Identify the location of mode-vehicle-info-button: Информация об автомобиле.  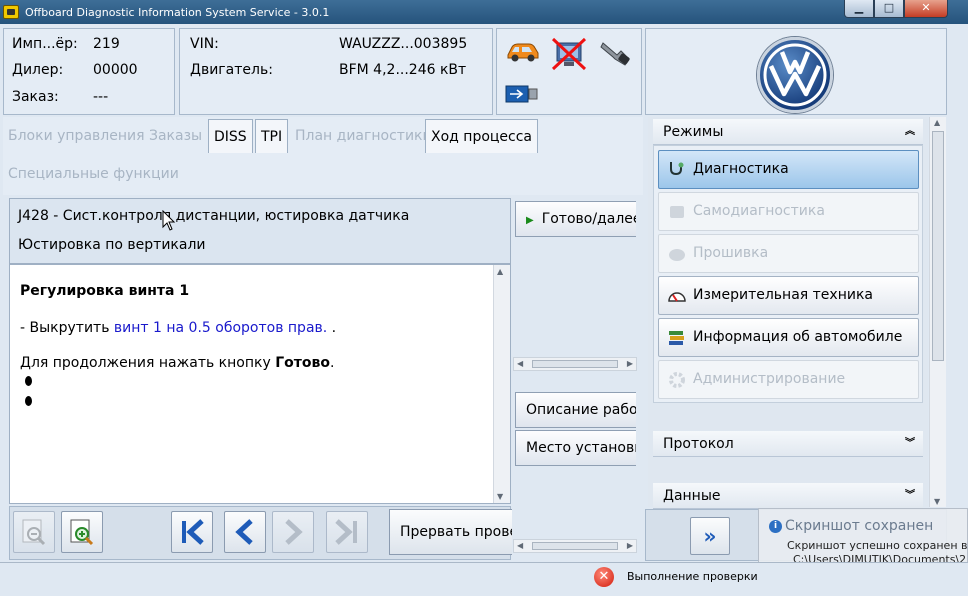
(788, 337).